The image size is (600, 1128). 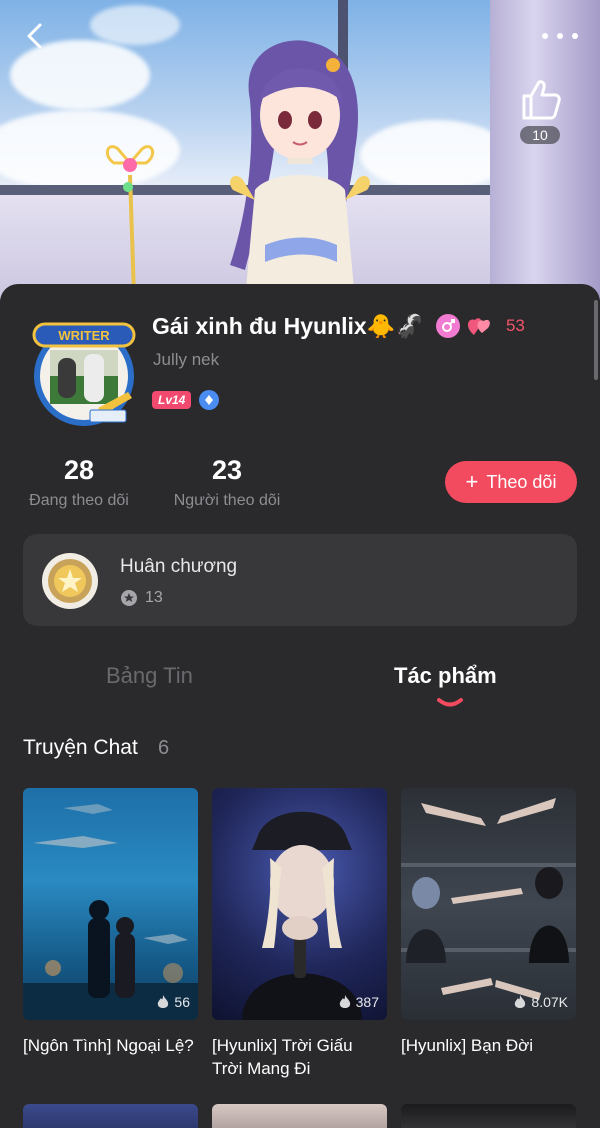 I want to click on chevron-left-icon, so click(x=34, y=36).